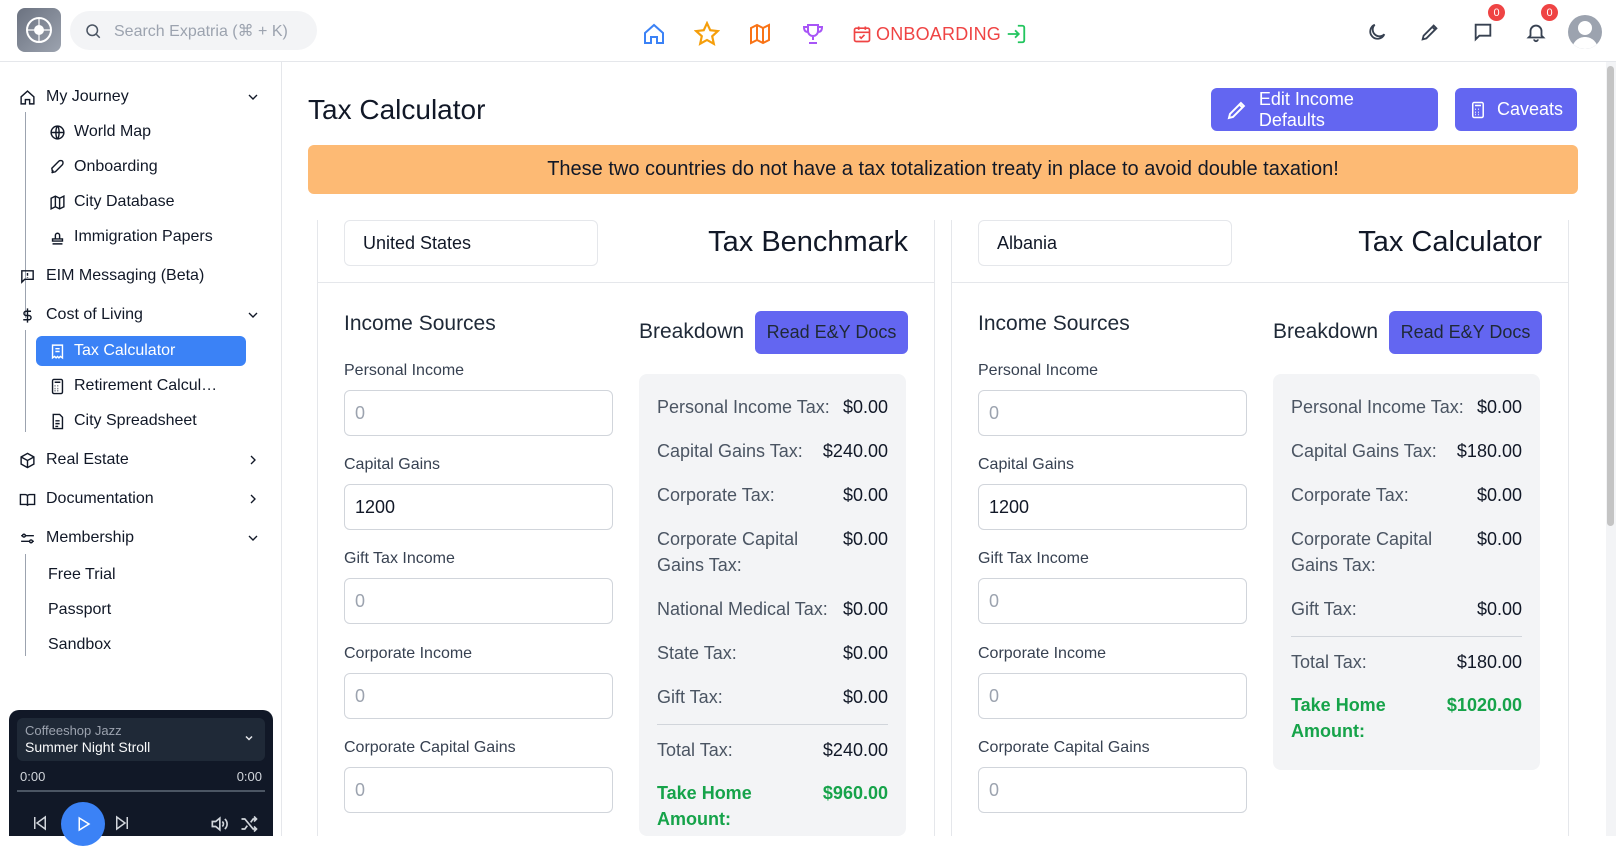 The width and height of the screenshot is (1616, 846). Describe the element at coordinates (813, 34) in the screenshot. I see `trophy-icon` at that location.